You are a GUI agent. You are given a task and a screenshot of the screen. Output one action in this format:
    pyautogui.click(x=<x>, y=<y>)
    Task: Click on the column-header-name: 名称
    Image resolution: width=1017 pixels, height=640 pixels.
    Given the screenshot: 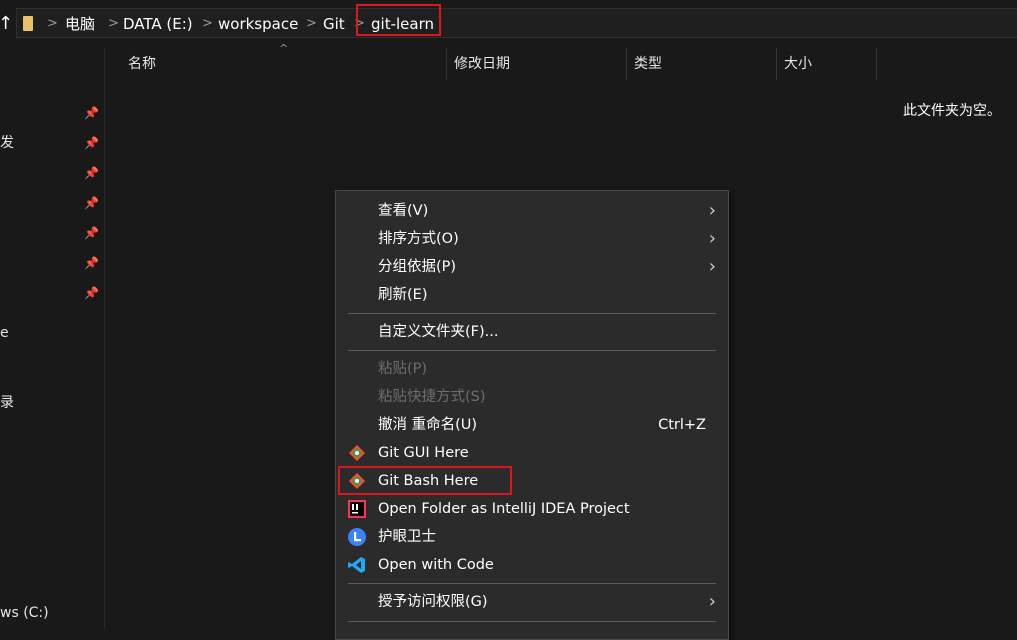 What is the action you would take?
    pyautogui.click(x=142, y=64)
    